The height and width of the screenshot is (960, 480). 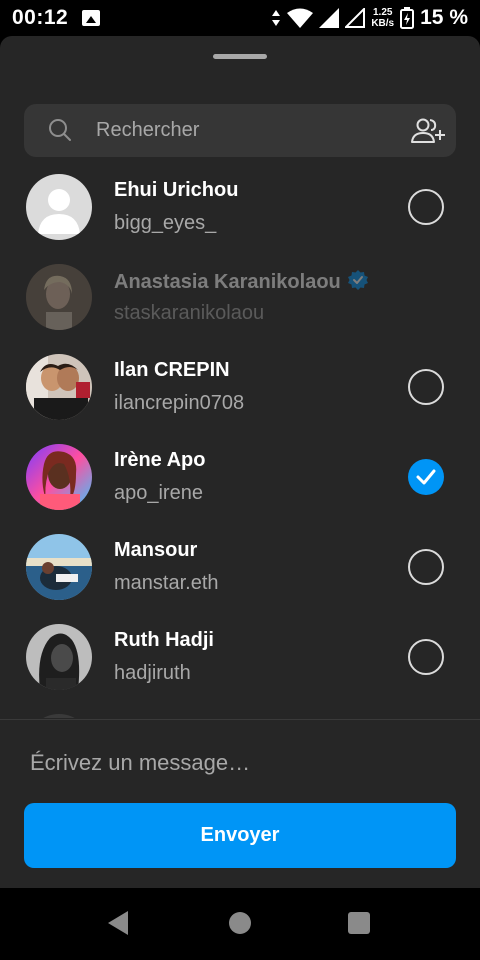 I want to click on recents-icon, so click(x=359, y=923).